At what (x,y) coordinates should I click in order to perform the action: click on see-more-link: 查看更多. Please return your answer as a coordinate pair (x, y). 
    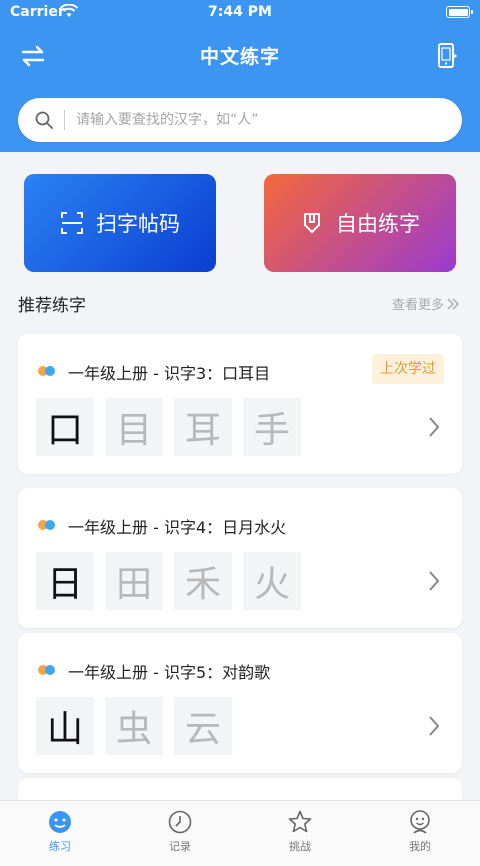
    Looking at the image, I should click on (426, 303).